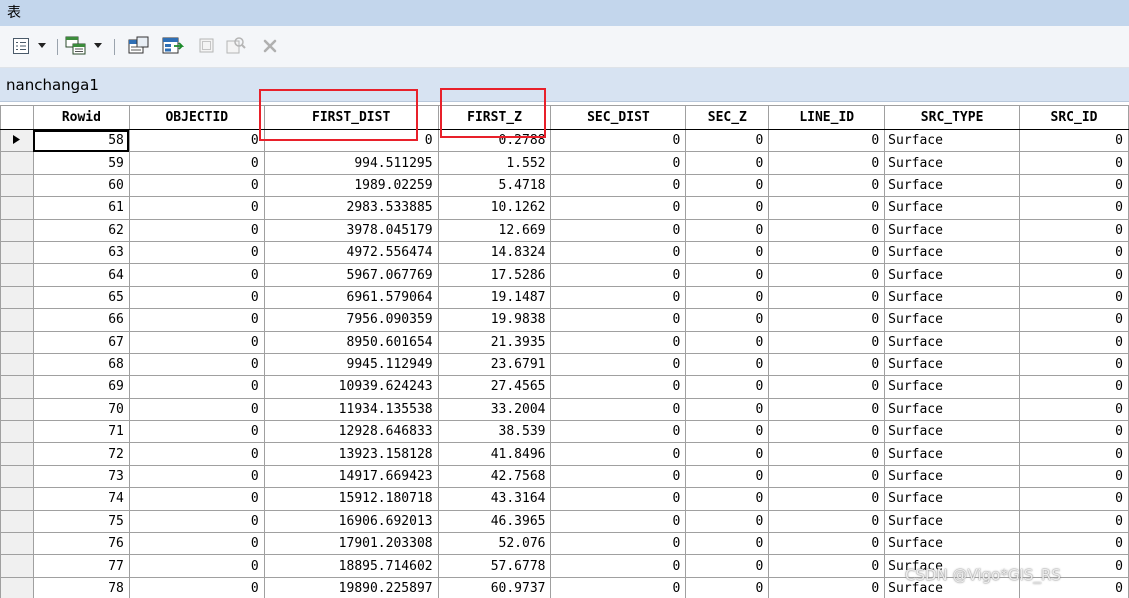 This screenshot has height=598, width=1129. Describe the element at coordinates (42, 46) in the screenshot. I see `dropdown-arrow-icon` at that location.